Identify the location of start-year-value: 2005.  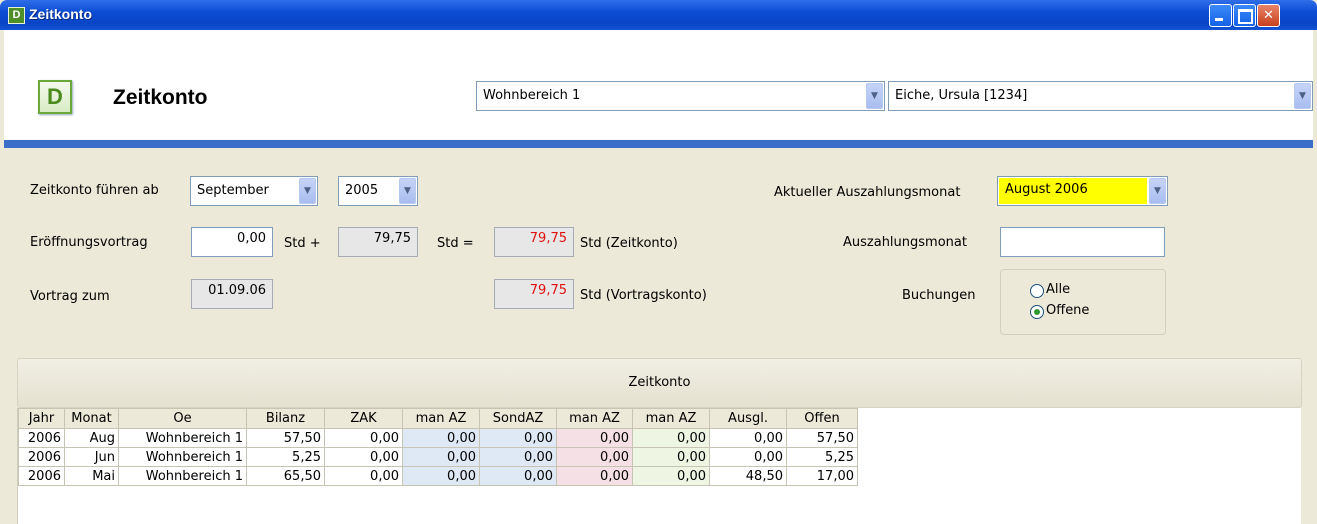
(362, 190).